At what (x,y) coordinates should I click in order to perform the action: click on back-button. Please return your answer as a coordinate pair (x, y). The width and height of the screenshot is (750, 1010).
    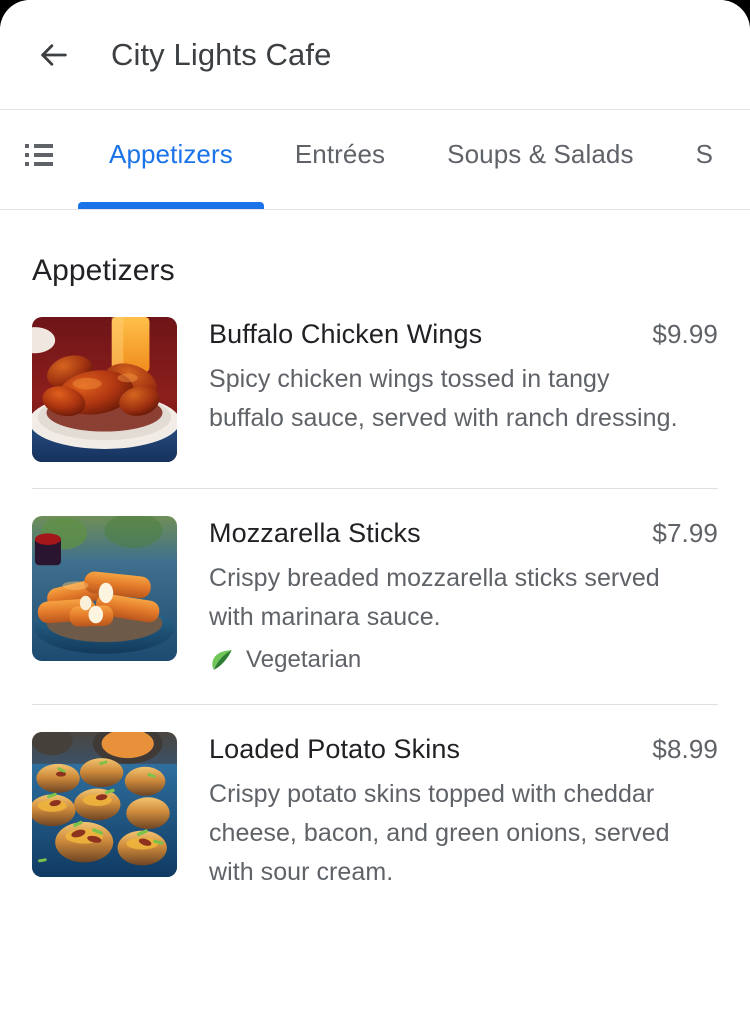
    Looking at the image, I should click on (54, 55).